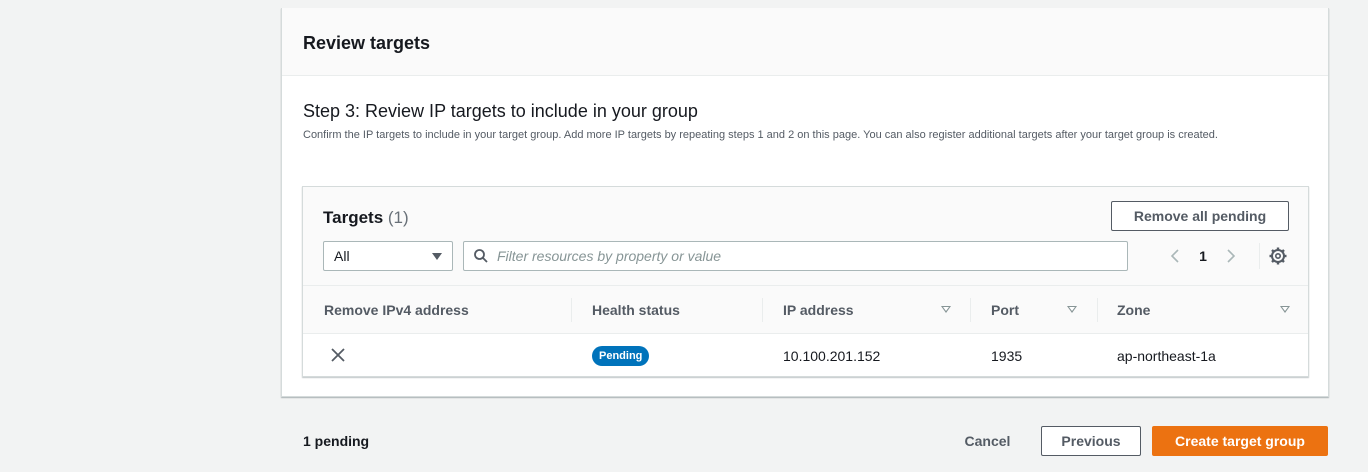  What do you see at coordinates (636, 310) in the screenshot?
I see `column-header-health-status: Health status` at bounding box center [636, 310].